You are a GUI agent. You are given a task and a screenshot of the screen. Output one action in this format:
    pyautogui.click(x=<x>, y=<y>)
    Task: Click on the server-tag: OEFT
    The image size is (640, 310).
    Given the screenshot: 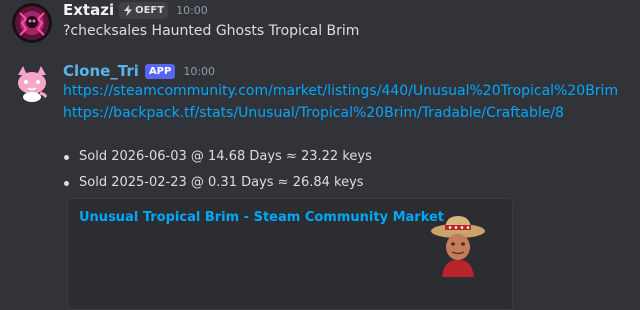 What is the action you would take?
    pyautogui.click(x=144, y=10)
    